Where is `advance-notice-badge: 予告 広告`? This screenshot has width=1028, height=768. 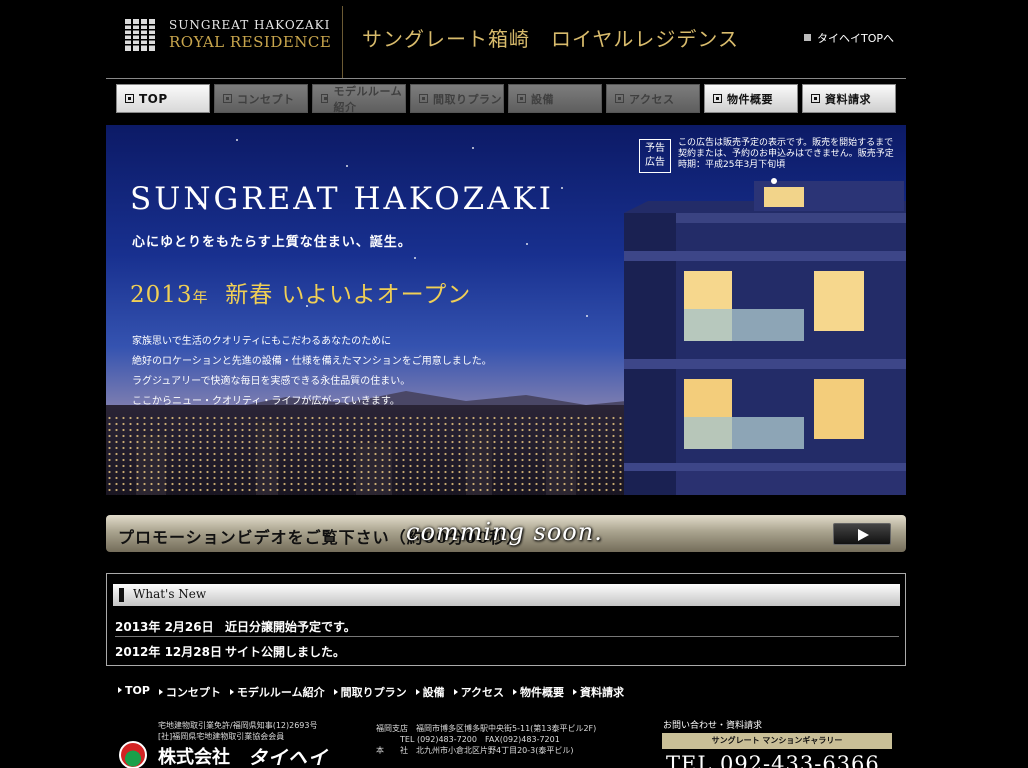
advance-notice-badge: 予告 広告 is located at coordinates (655, 156).